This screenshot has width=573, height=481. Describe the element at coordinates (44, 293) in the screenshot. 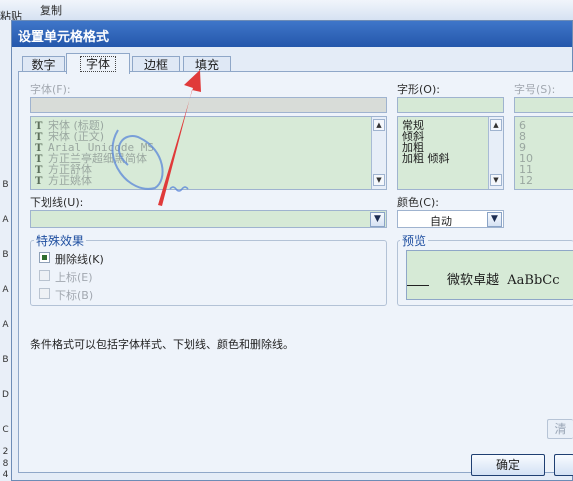

I see `subscript-checkbox` at that location.